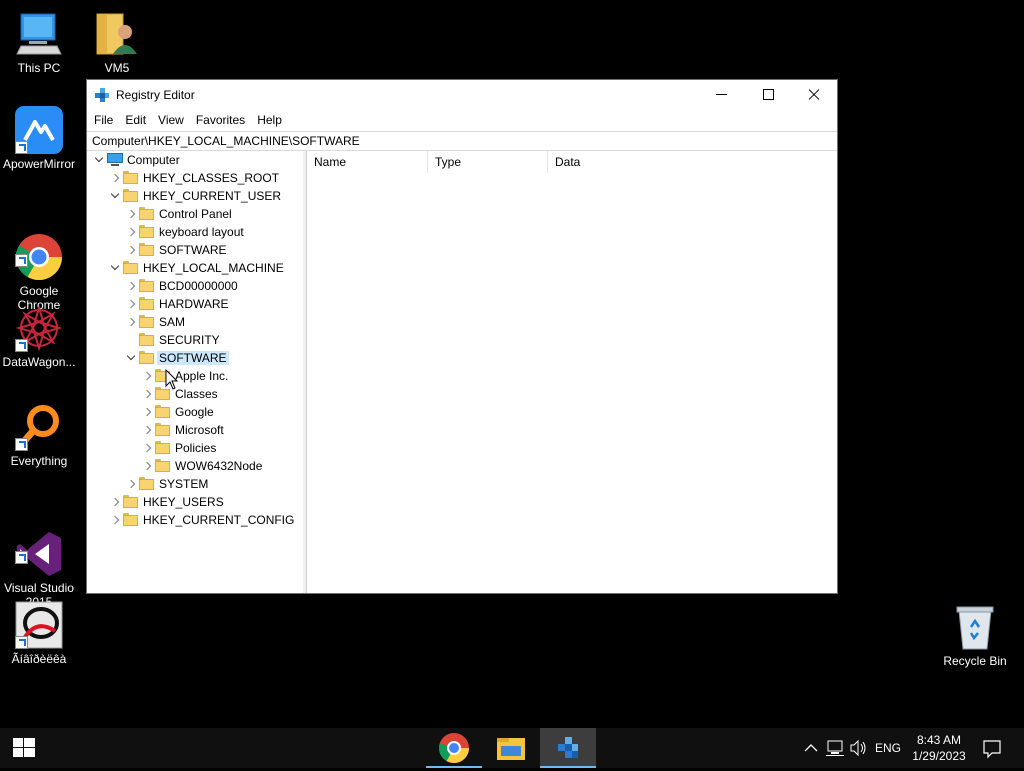  What do you see at coordinates (135, 120) in the screenshot?
I see `menu-edit: Edit` at bounding box center [135, 120].